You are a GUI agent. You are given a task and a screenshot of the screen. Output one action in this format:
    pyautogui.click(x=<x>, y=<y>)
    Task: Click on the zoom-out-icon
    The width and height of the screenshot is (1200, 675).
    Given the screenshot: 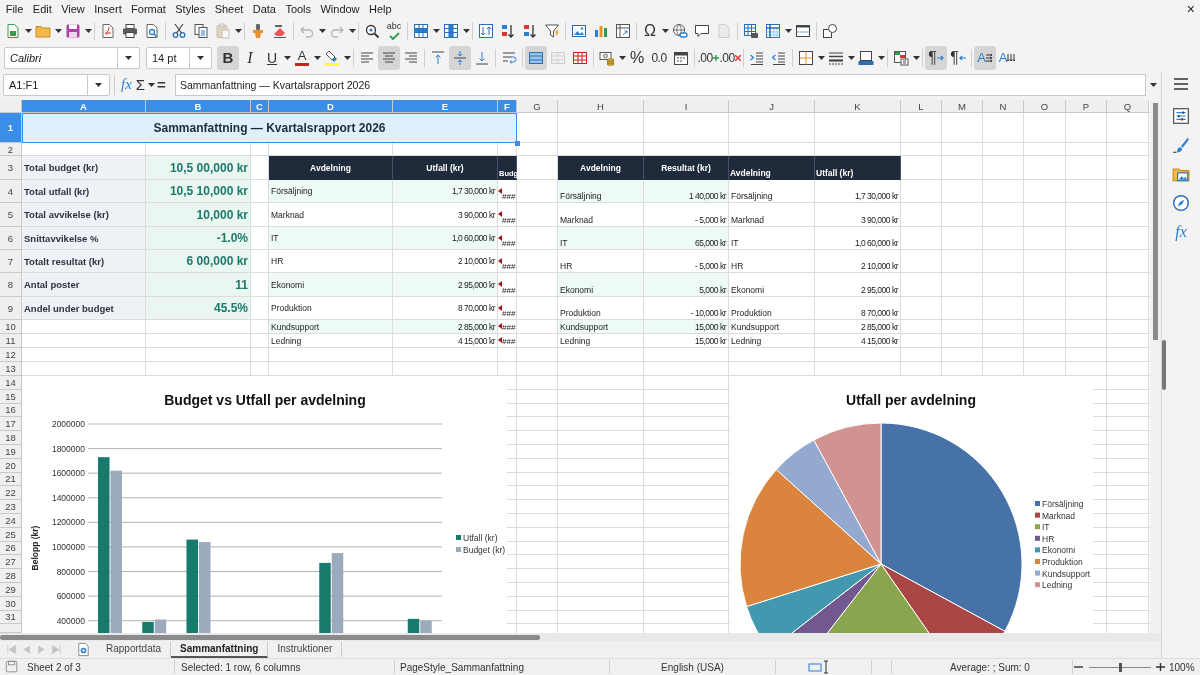 What is the action you would take?
    pyautogui.click(x=1078, y=667)
    